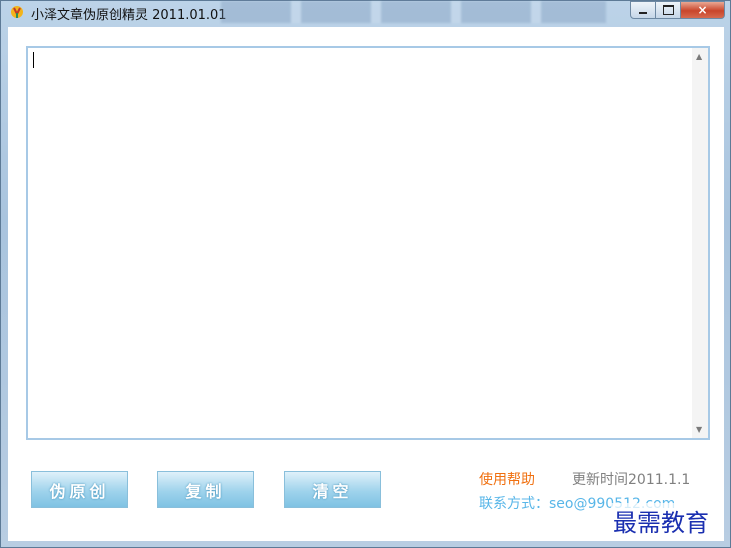  I want to click on minimize-button, so click(643, 10).